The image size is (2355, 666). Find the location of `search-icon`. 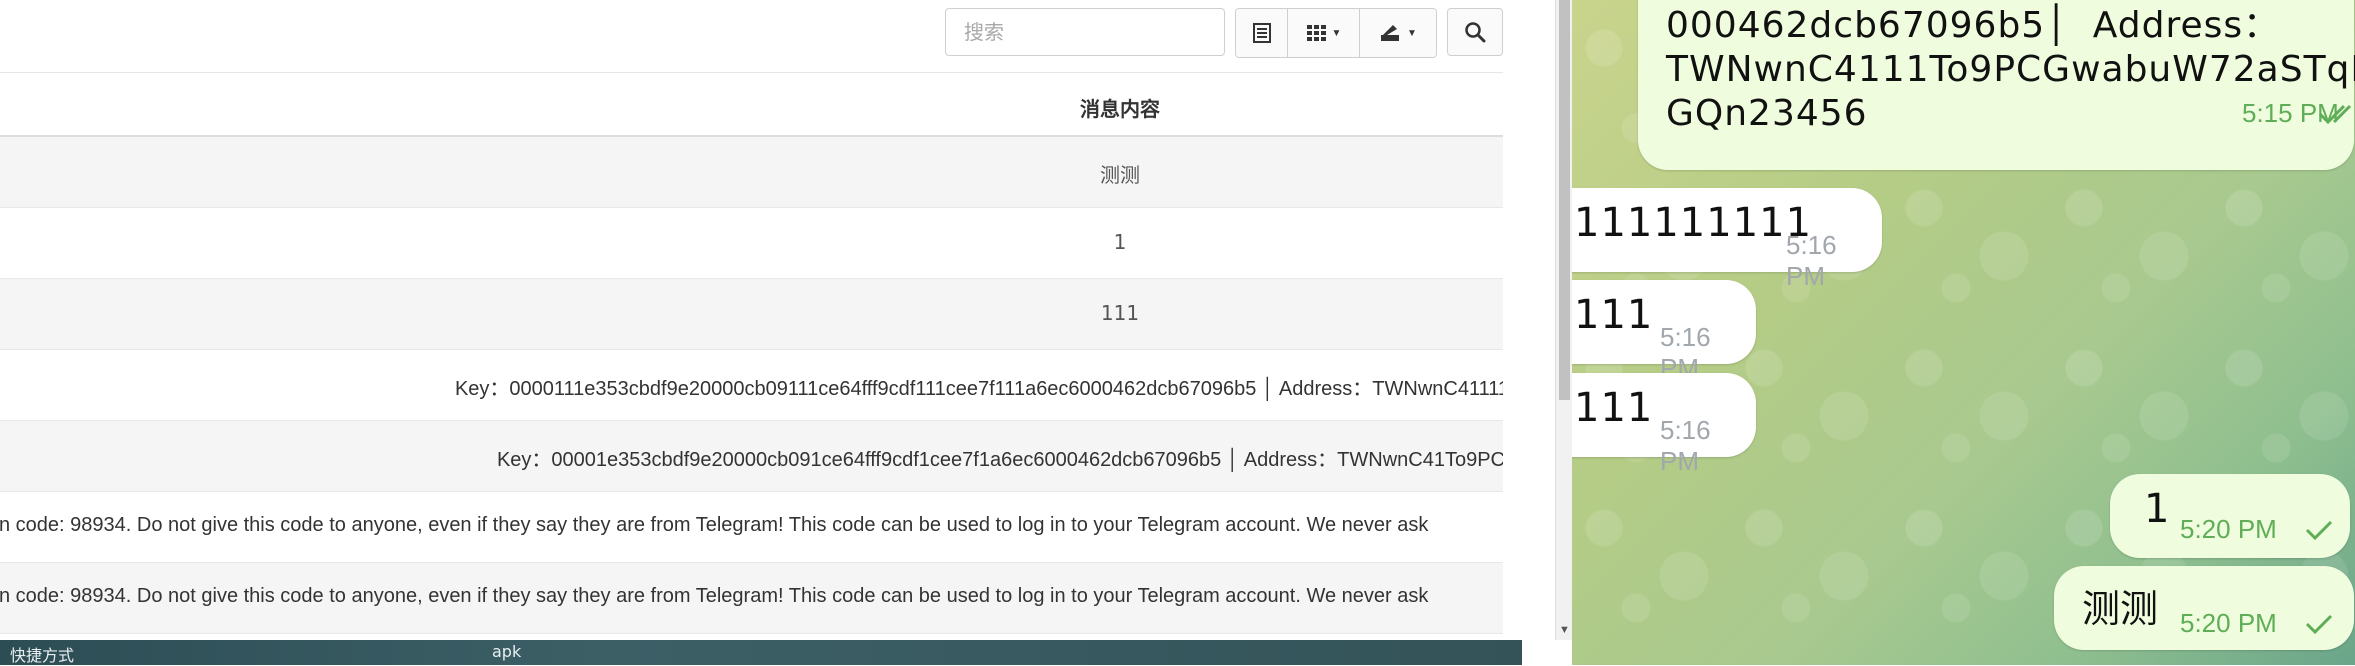

search-icon is located at coordinates (1475, 32).